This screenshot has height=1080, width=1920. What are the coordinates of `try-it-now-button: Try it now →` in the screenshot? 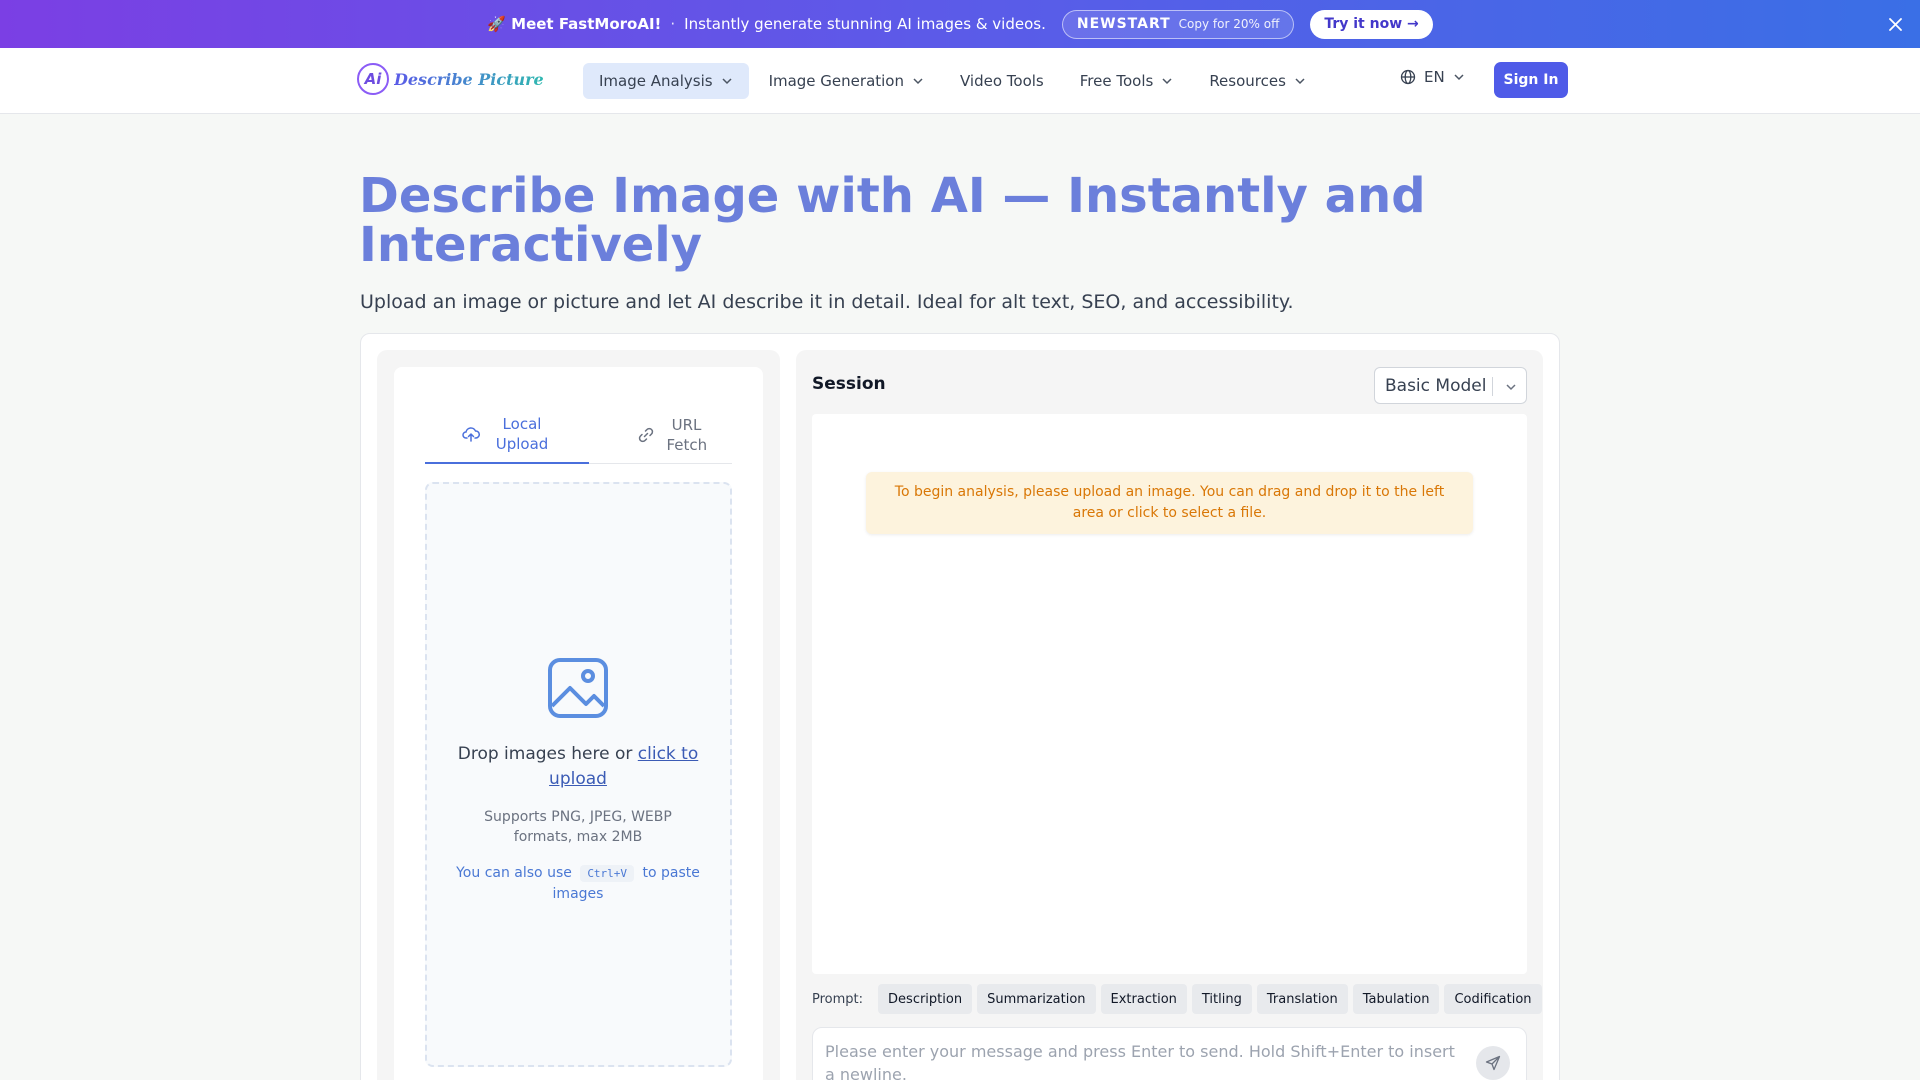 It's located at (1371, 24).